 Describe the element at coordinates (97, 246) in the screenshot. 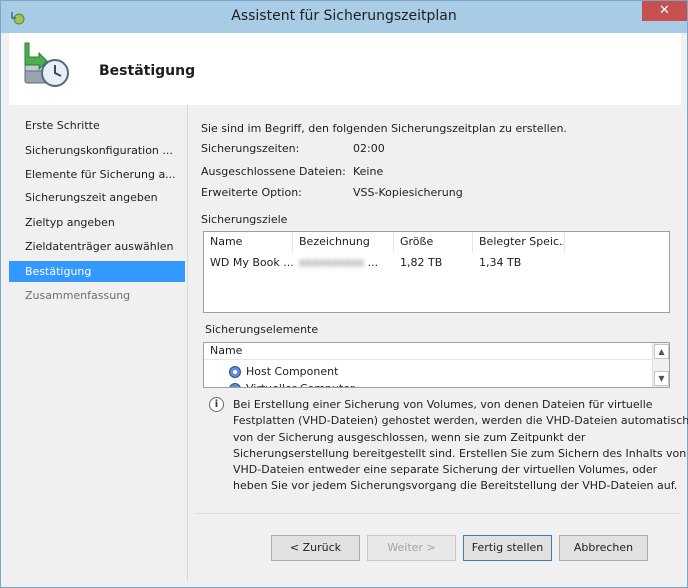

I see `nav-item-zieldatentraeger: Zieldatenträger auswählen` at that location.